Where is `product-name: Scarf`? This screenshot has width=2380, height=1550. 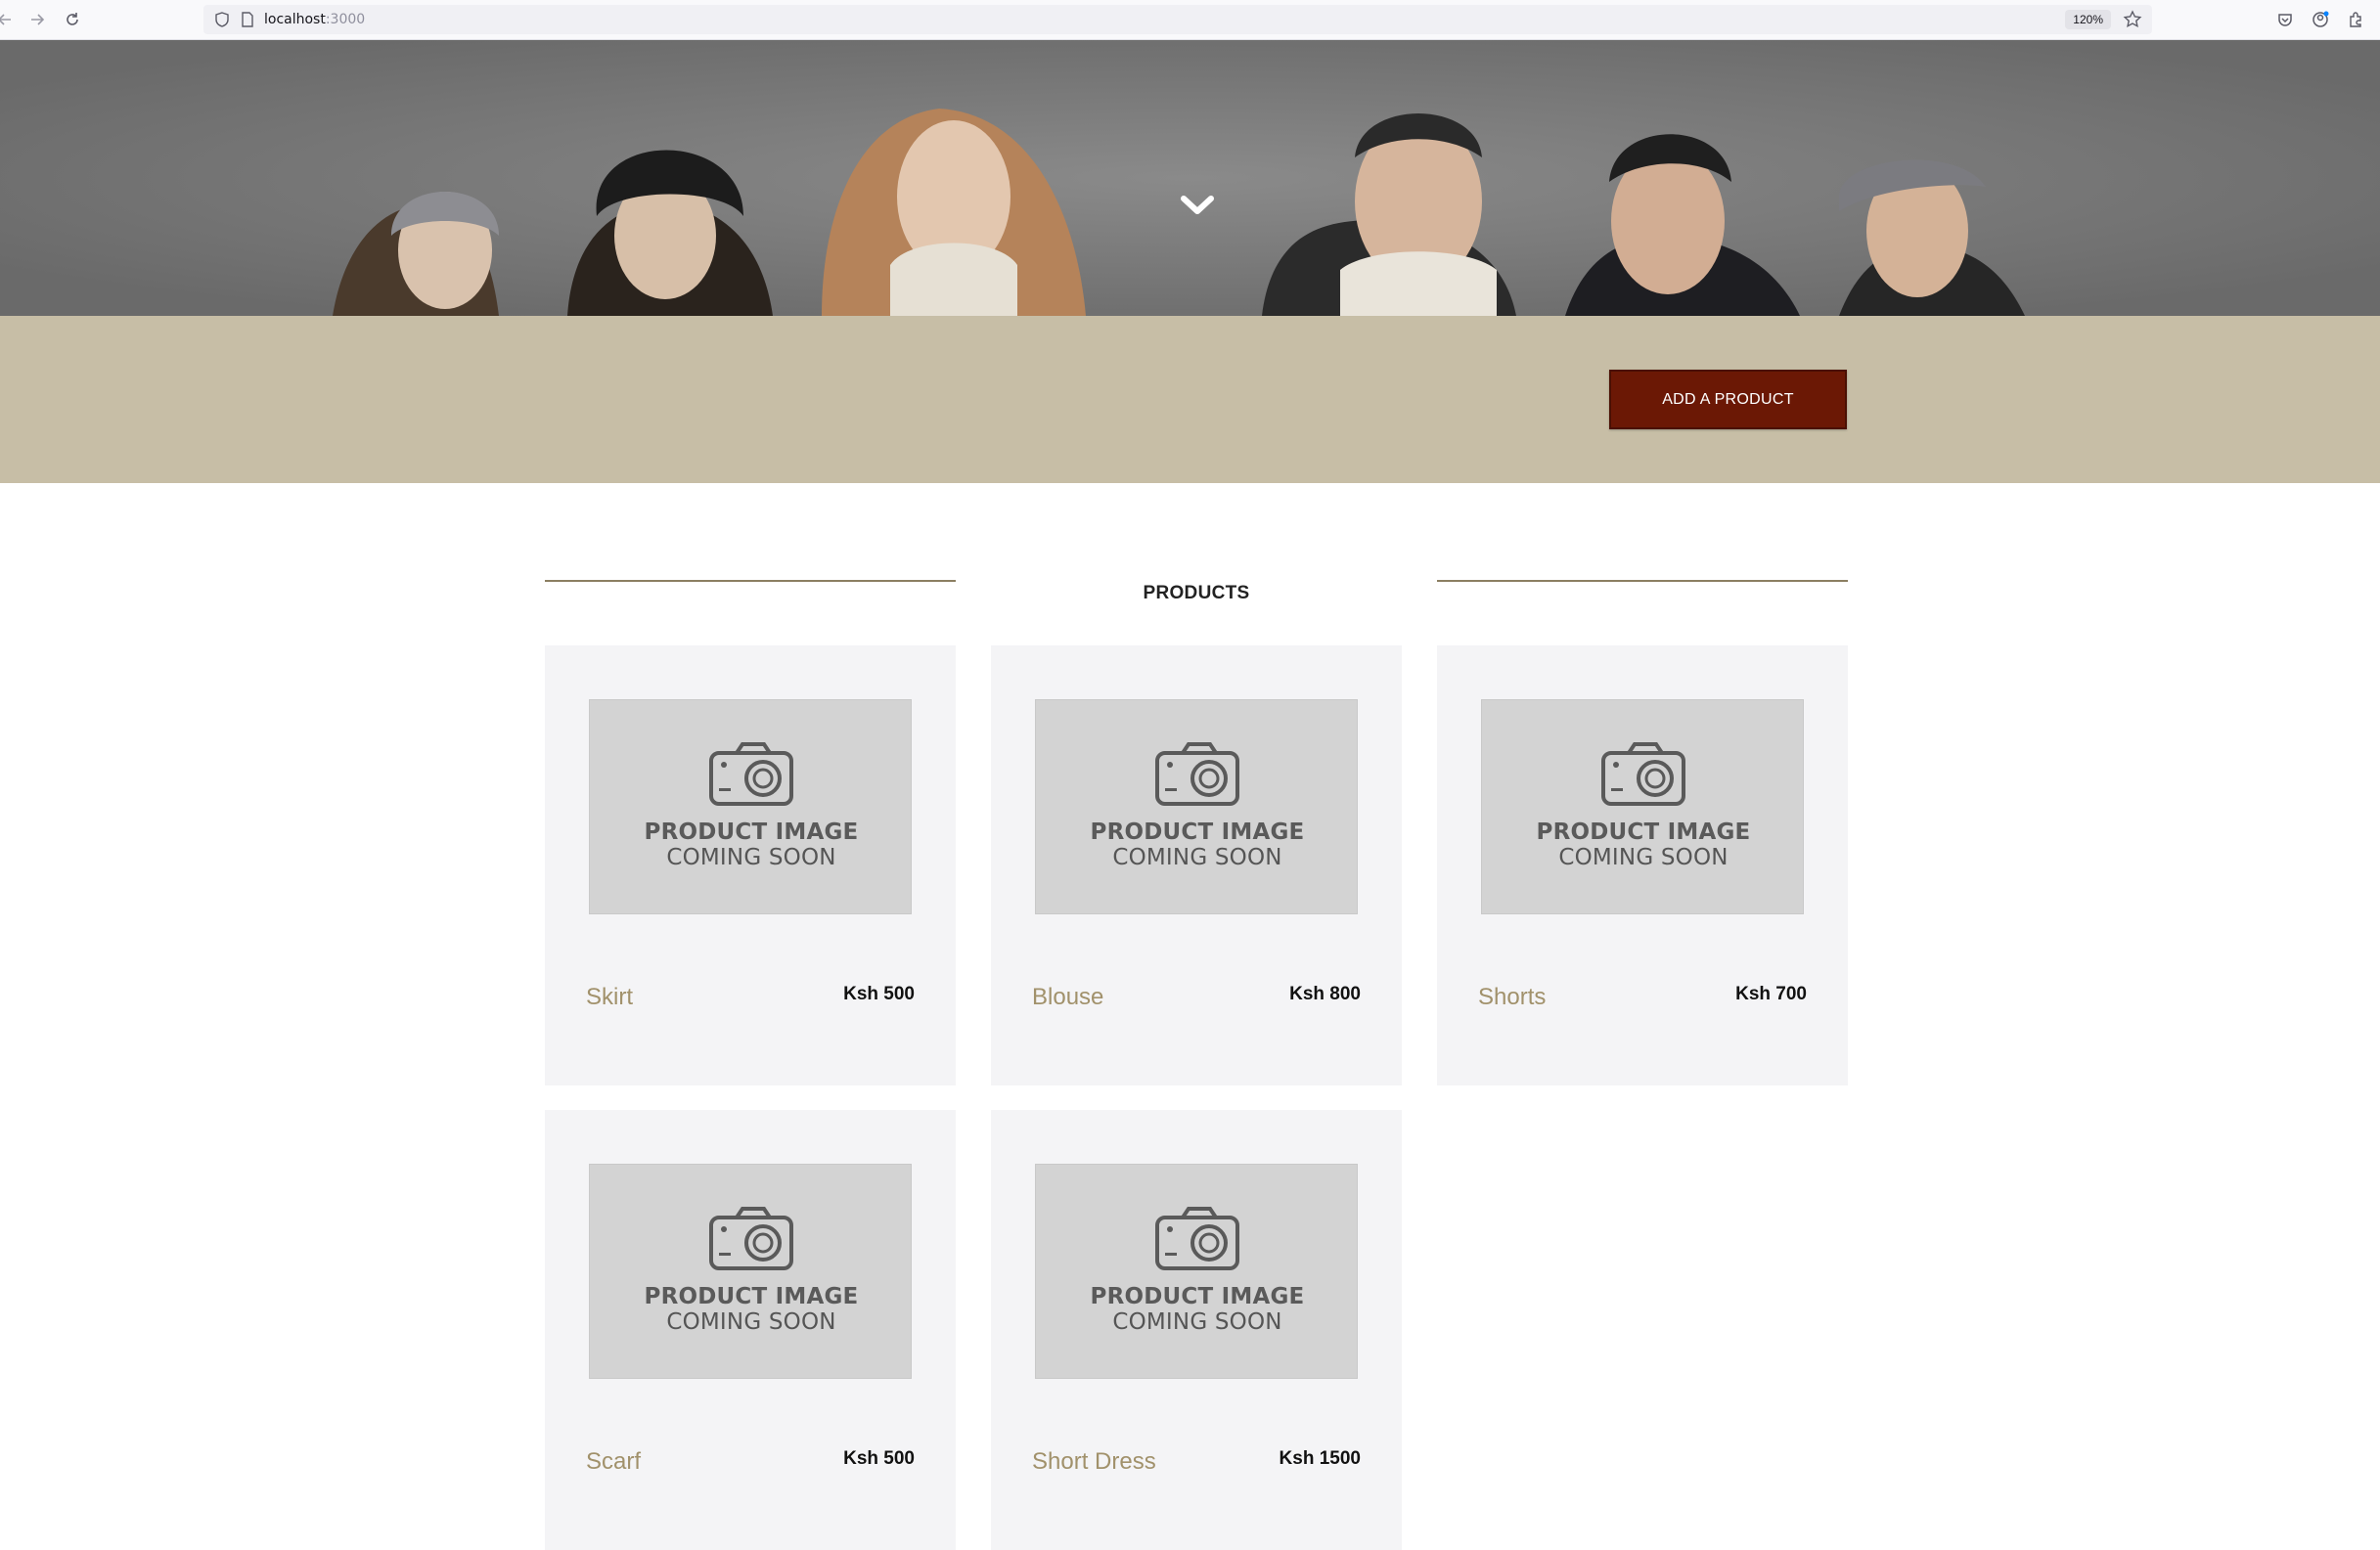 product-name: Scarf is located at coordinates (614, 1461).